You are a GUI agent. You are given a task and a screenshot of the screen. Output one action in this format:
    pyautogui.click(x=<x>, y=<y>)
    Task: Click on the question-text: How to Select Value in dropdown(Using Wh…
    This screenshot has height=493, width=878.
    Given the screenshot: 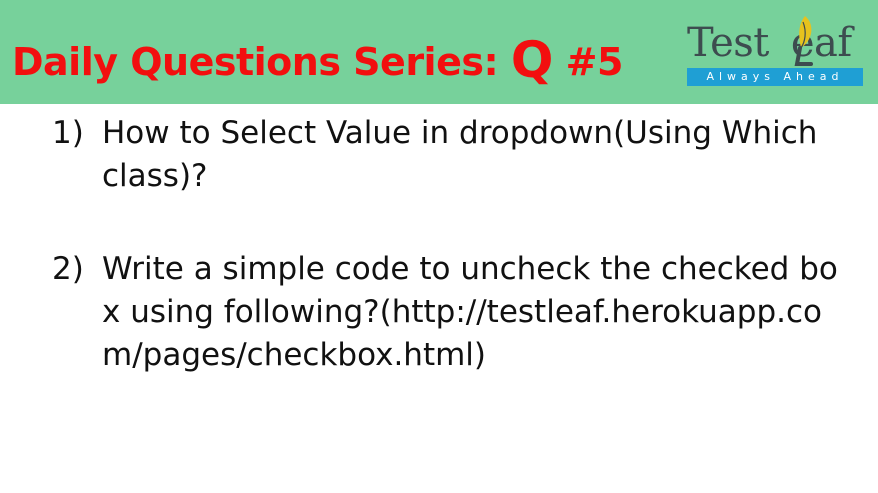 What is the action you would take?
    pyautogui.click(x=460, y=154)
    